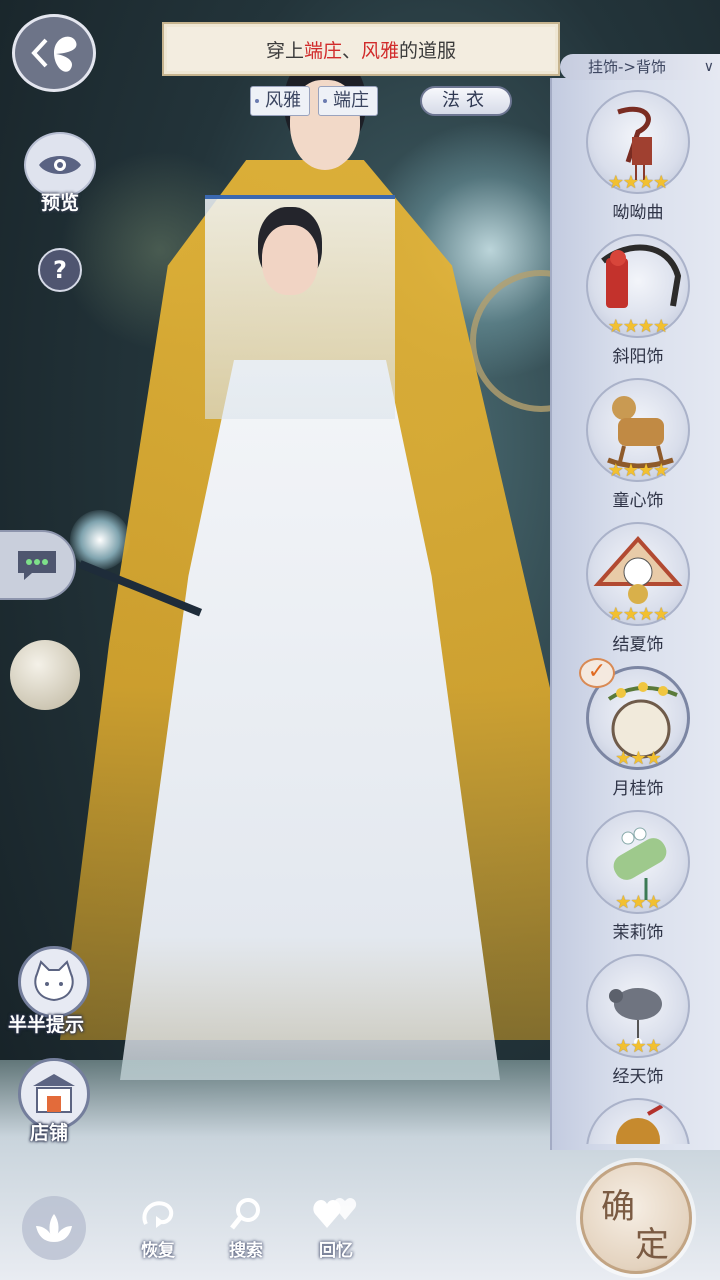 This screenshot has height=1280, width=720. Describe the element at coordinates (638, 444) in the screenshot. I see `item-tongxinshi: ★★★★ 童心饰` at that location.